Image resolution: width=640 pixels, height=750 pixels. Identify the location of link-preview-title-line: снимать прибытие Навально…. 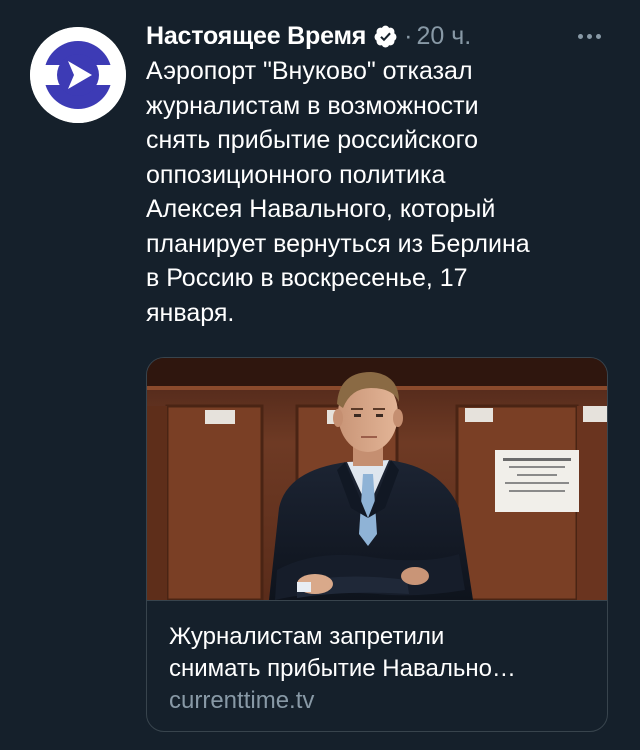
(342, 668).